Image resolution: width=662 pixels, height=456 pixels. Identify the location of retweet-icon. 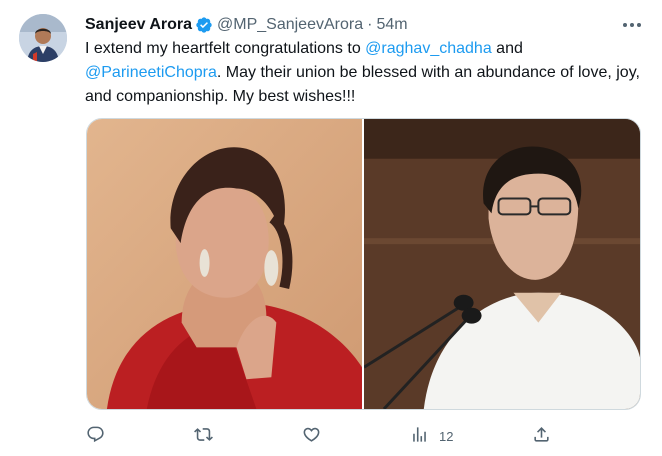
(203, 436).